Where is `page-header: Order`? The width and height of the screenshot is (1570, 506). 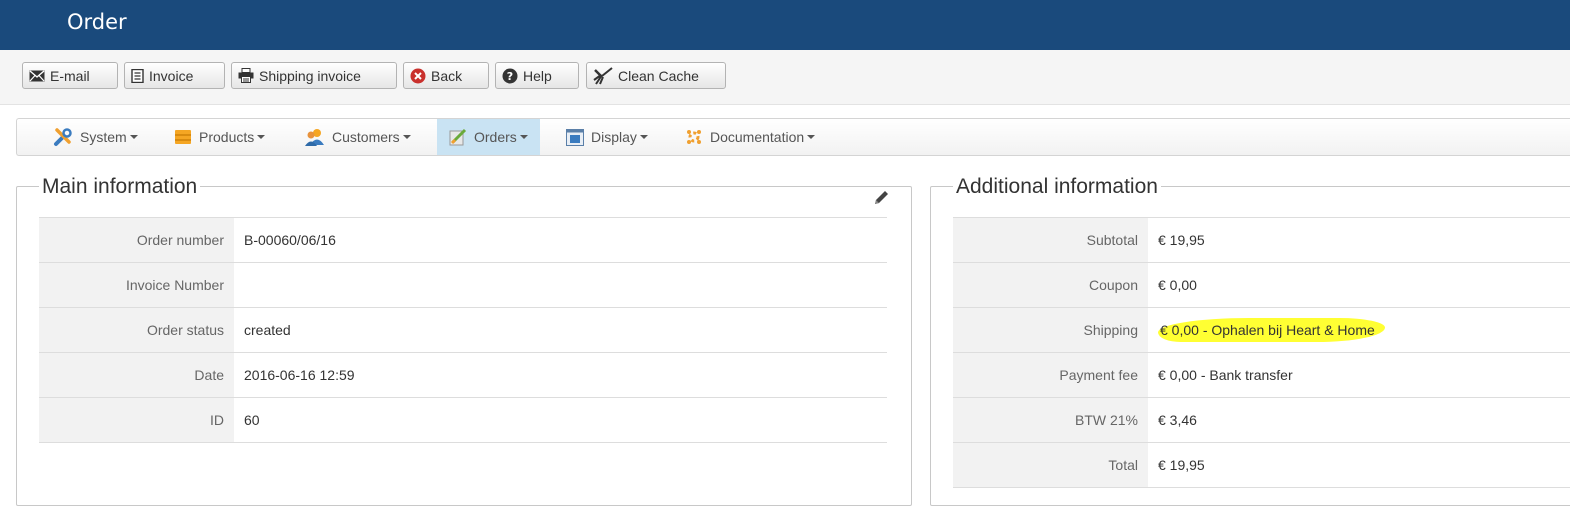
page-header: Order is located at coordinates (785, 25).